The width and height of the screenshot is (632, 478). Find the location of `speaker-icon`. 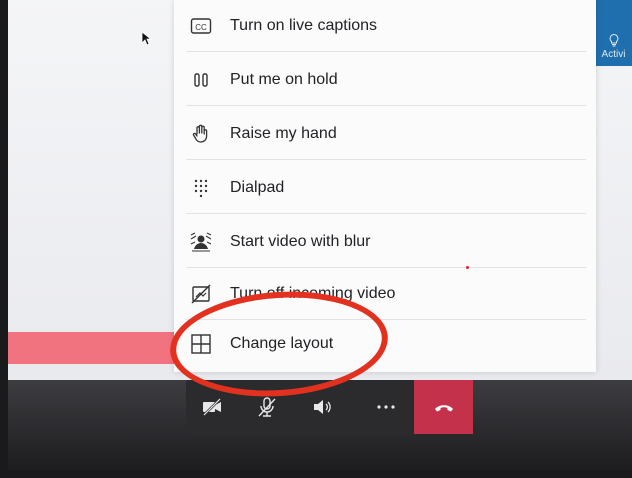

speaker-icon is located at coordinates (322, 407).